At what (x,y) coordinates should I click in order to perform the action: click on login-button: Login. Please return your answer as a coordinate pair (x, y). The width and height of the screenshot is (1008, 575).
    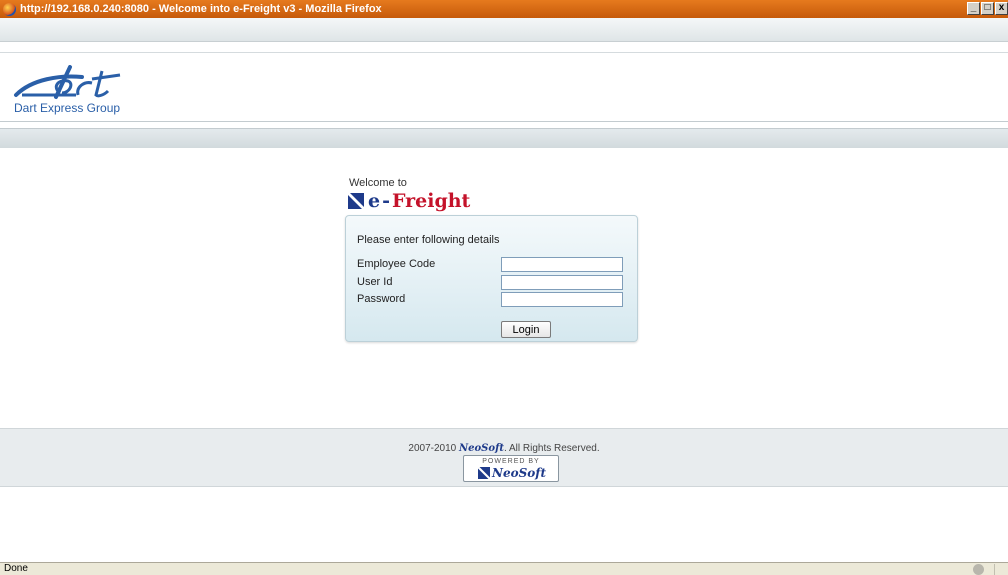
    Looking at the image, I should click on (526, 329).